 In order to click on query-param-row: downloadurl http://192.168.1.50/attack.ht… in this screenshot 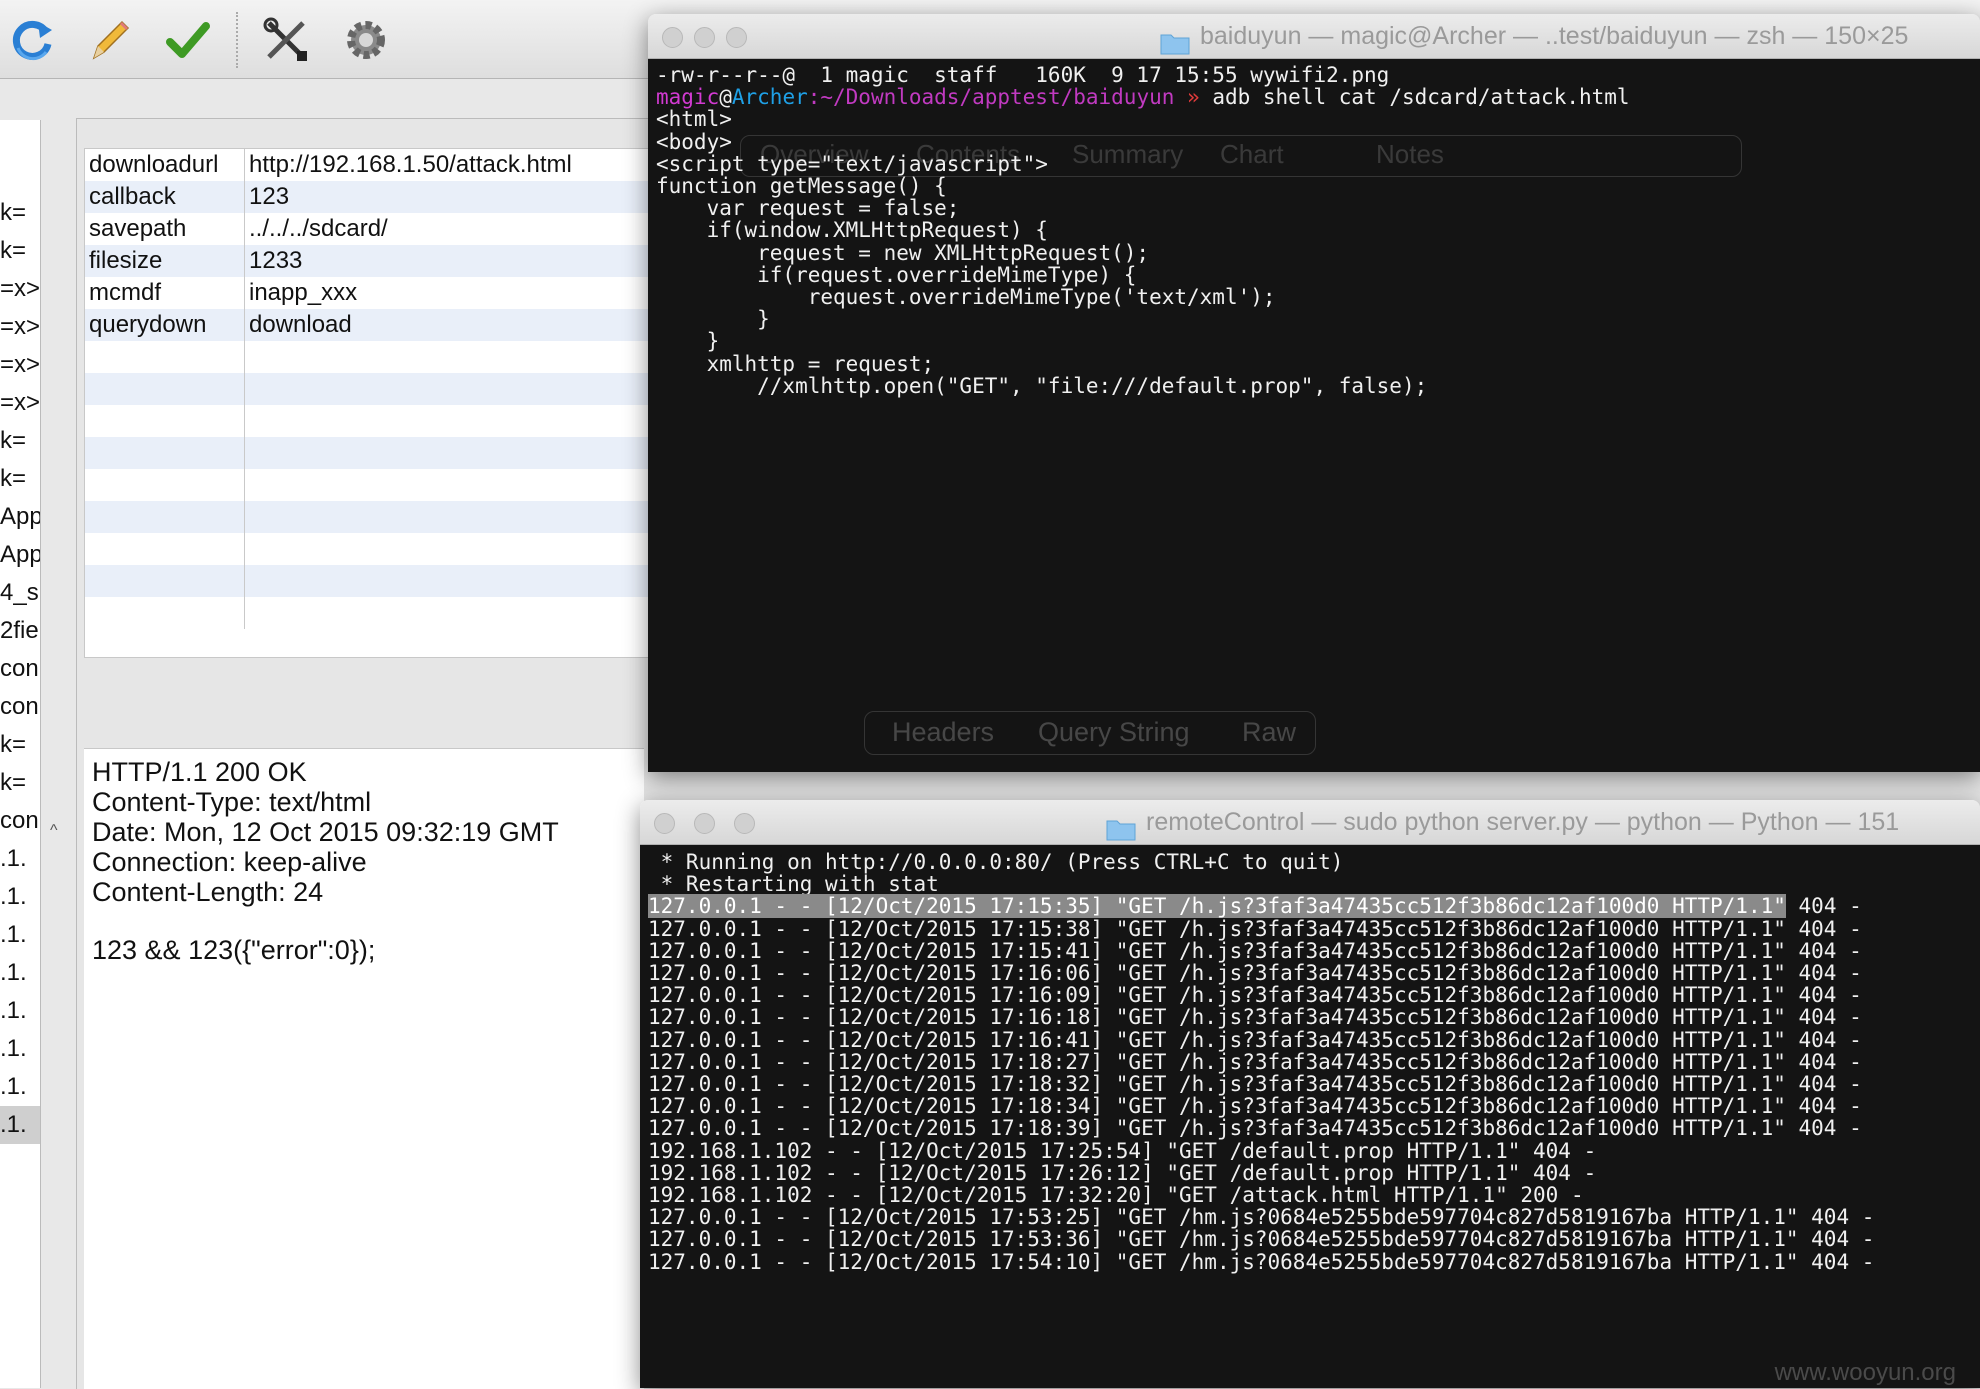, I will do `click(385, 165)`.